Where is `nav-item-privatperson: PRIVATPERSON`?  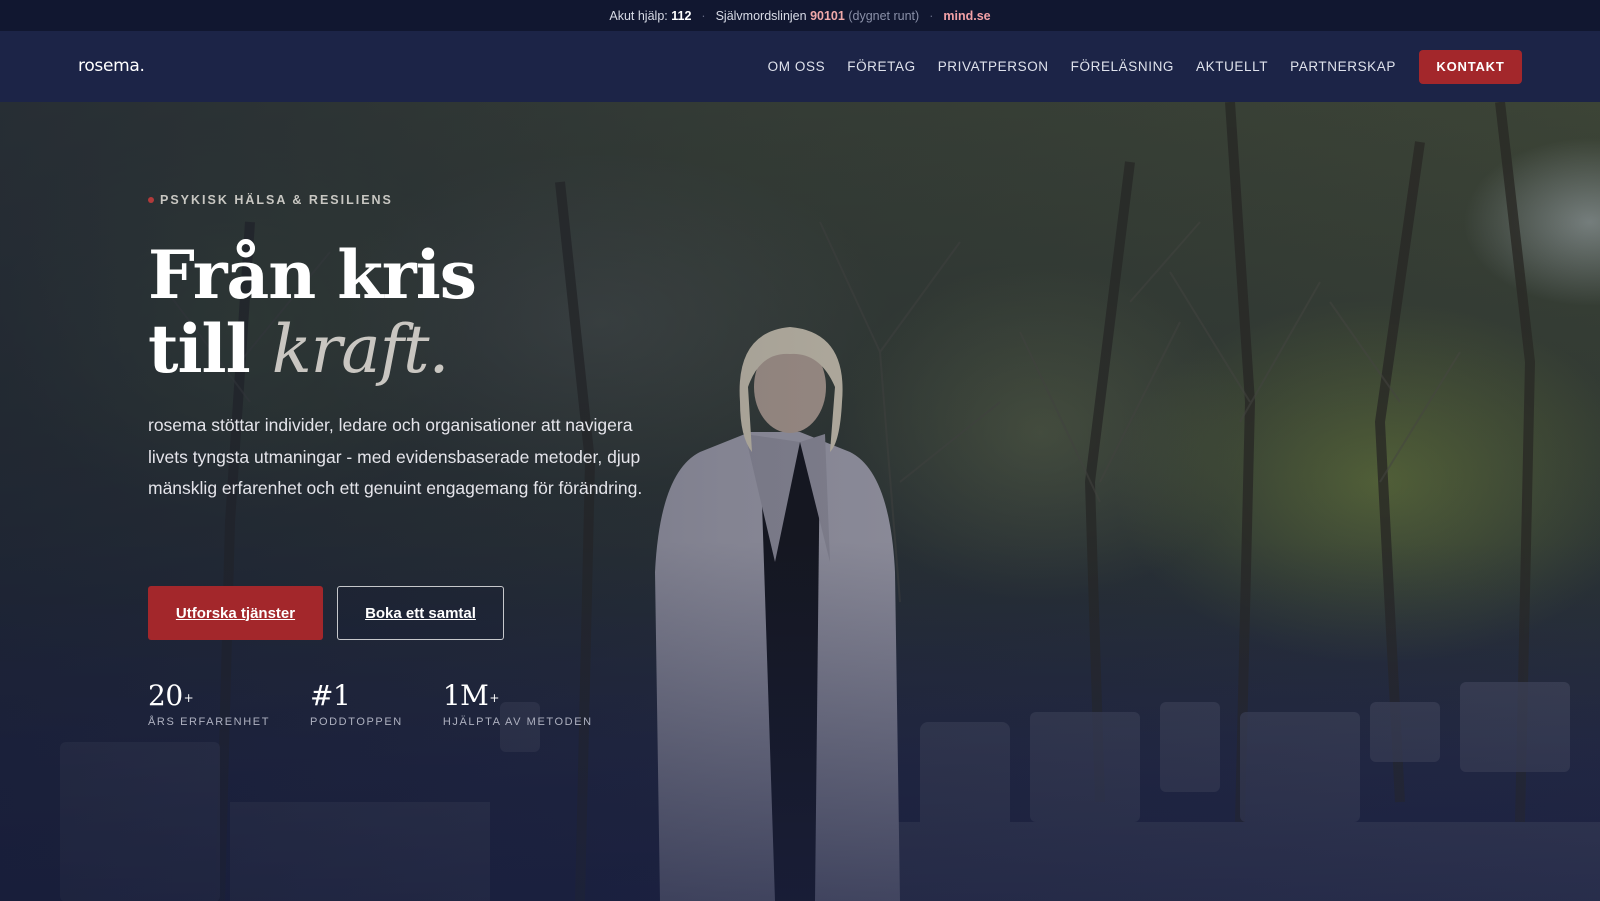 nav-item-privatperson: PRIVATPERSON is located at coordinates (993, 66).